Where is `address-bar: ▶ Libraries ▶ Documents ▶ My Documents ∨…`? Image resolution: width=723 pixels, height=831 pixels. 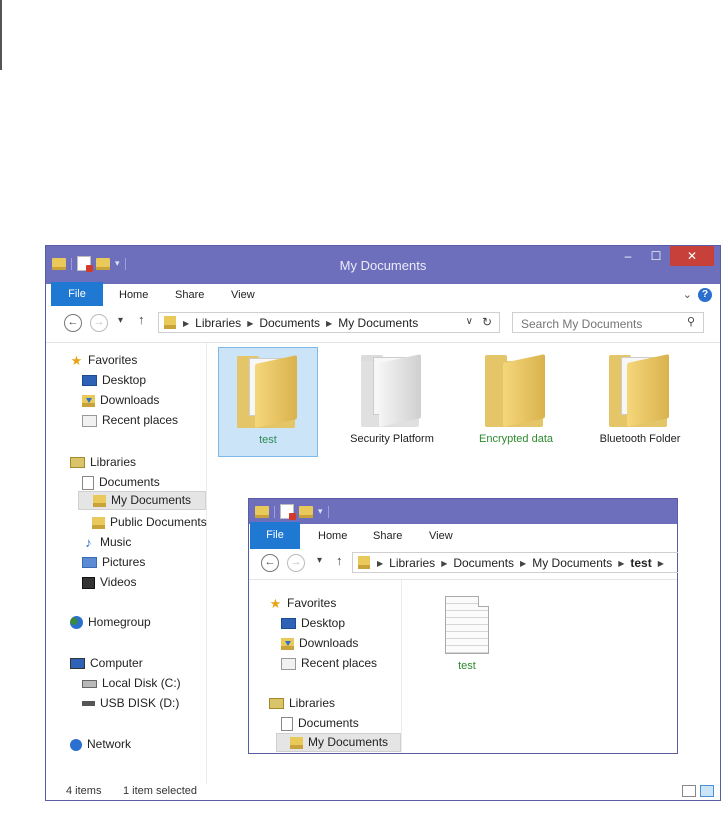
address-bar: ▶ Libraries ▶ Documents ▶ My Documents ∨… is located at coordinates (329, 322).